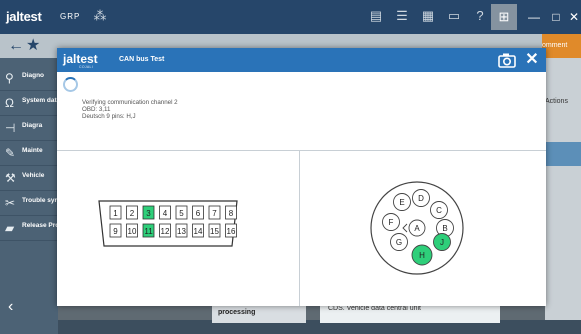 The image size is (581, 334). I want to click on obd-pin-label: 16, so click(231, 231).